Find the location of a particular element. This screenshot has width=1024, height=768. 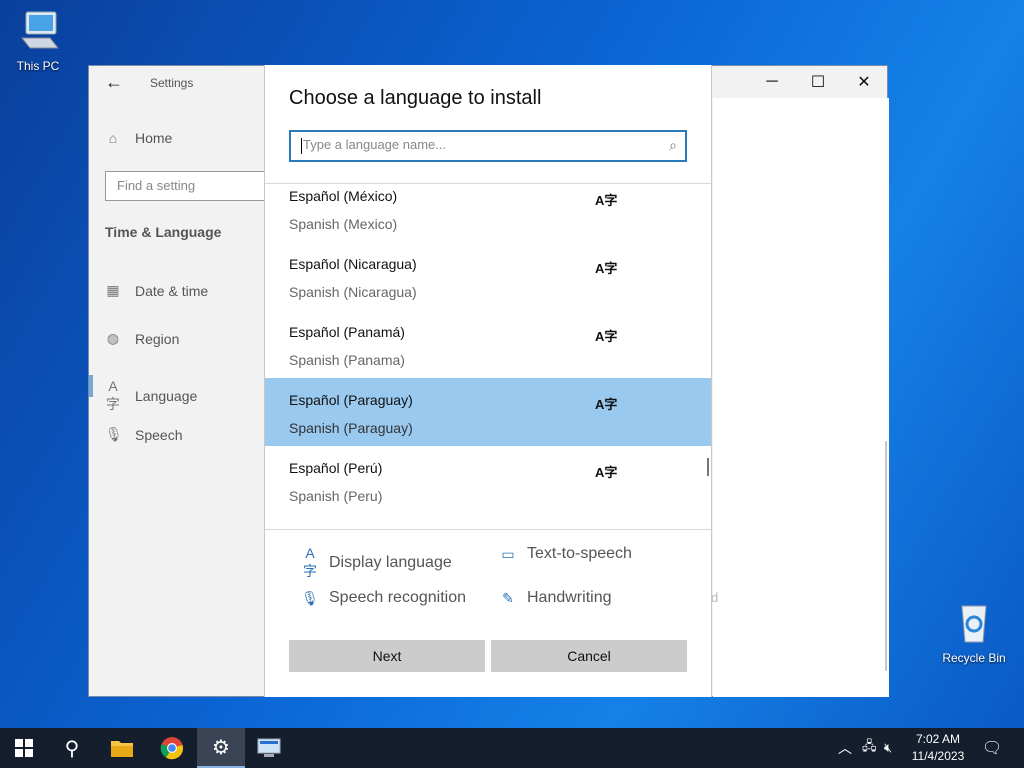

section-title: Time & Language is located at coordinates (163, 232).